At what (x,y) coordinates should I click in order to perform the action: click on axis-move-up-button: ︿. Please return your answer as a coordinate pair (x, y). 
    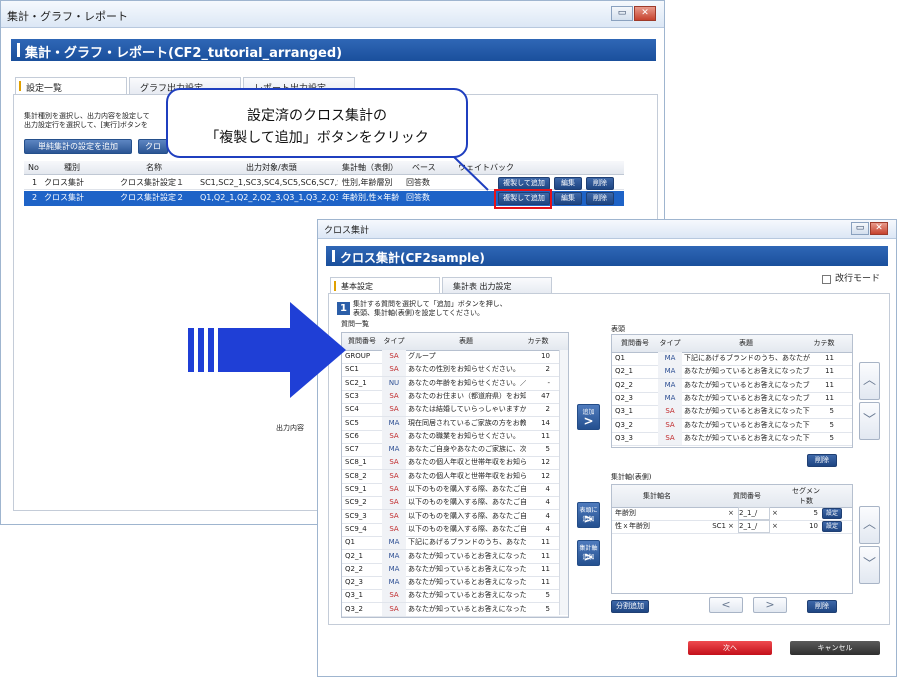
    Looking at the image, I should click on (869, 525).